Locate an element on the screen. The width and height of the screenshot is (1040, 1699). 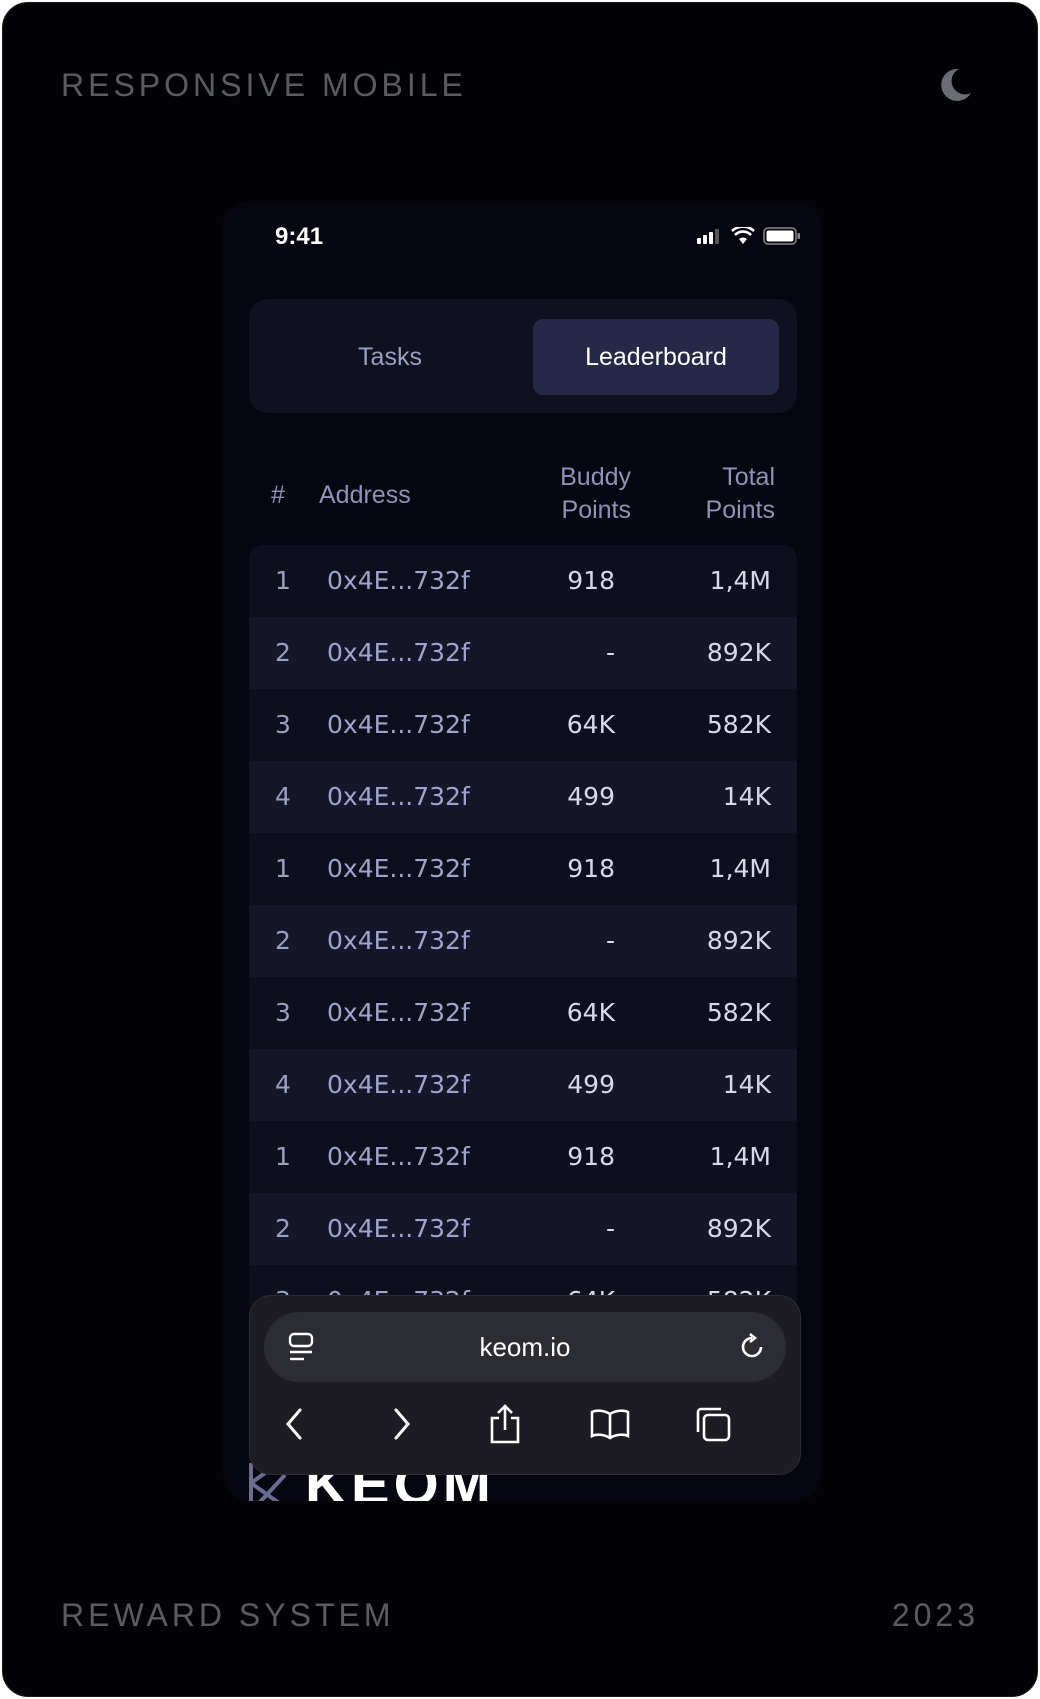
battery-icon is located at coordinates (781, 236).